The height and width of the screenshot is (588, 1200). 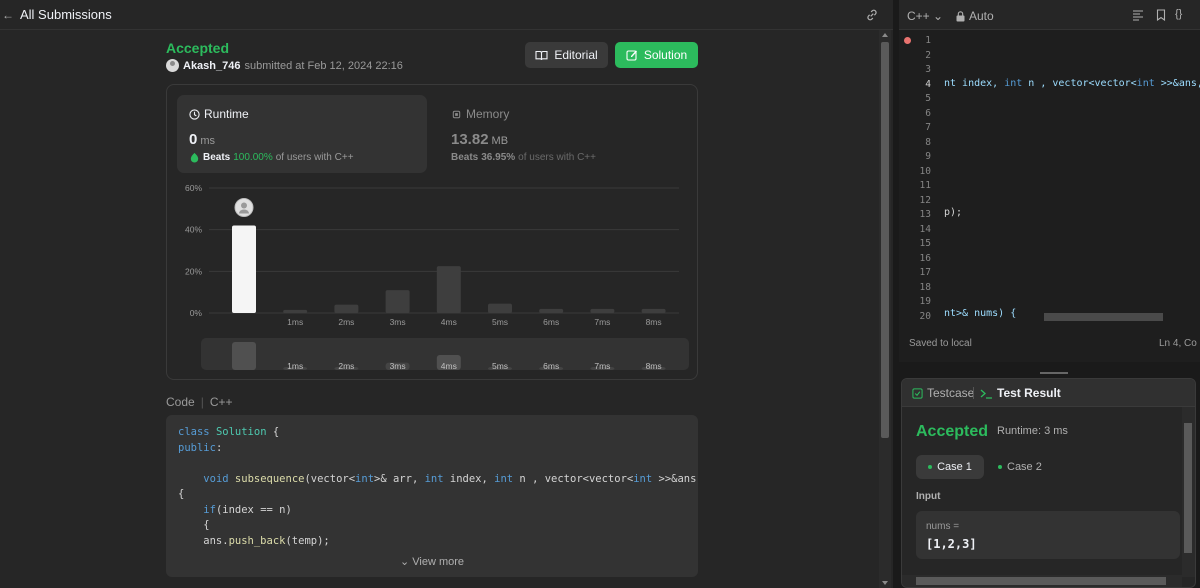 I want to click on overview-tick-label: 2ms, so click(x=346, y=366).